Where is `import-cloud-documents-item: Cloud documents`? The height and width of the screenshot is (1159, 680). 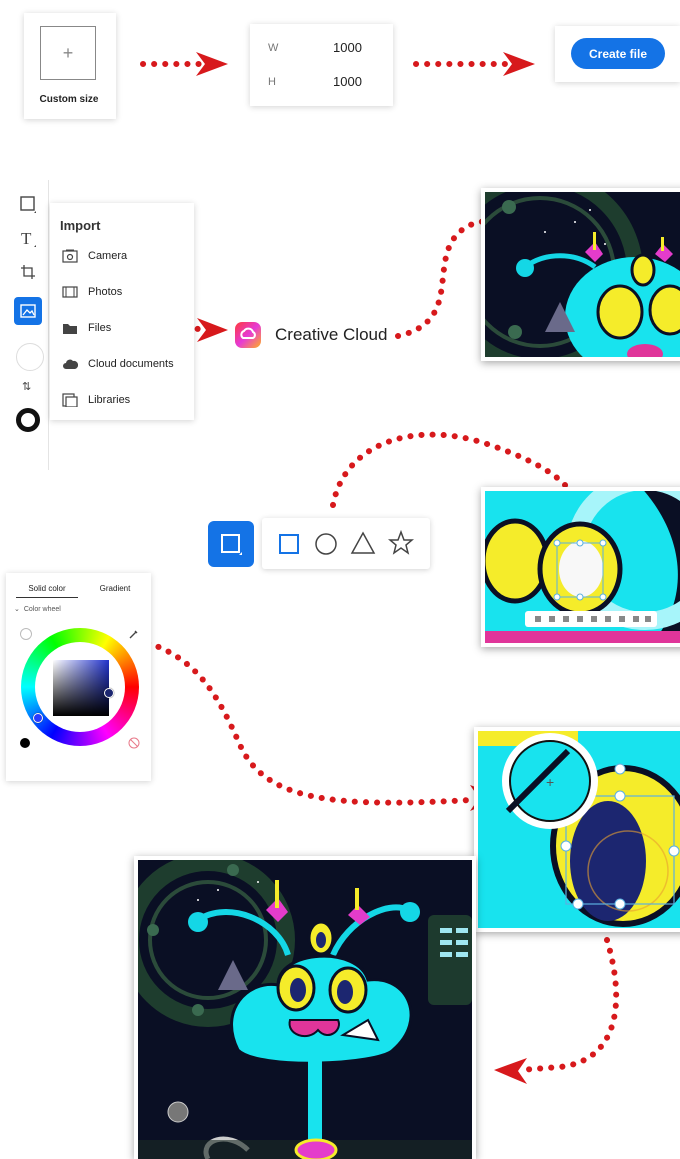
import-cloud-documents-item: Cloud documents is located at coordinates (117, 364).